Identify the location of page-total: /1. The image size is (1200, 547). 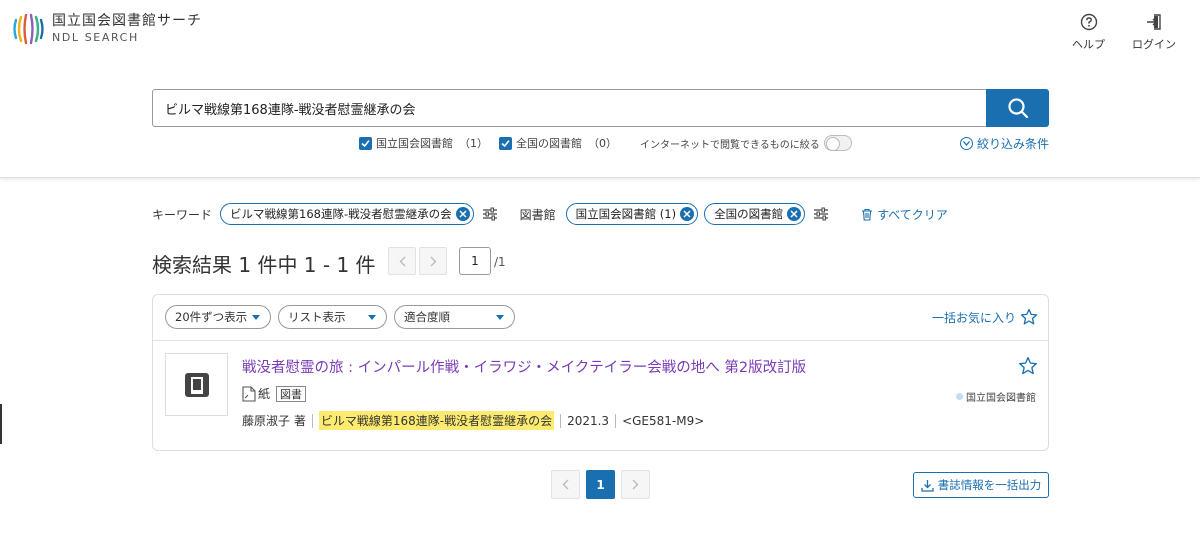
(500, 262).